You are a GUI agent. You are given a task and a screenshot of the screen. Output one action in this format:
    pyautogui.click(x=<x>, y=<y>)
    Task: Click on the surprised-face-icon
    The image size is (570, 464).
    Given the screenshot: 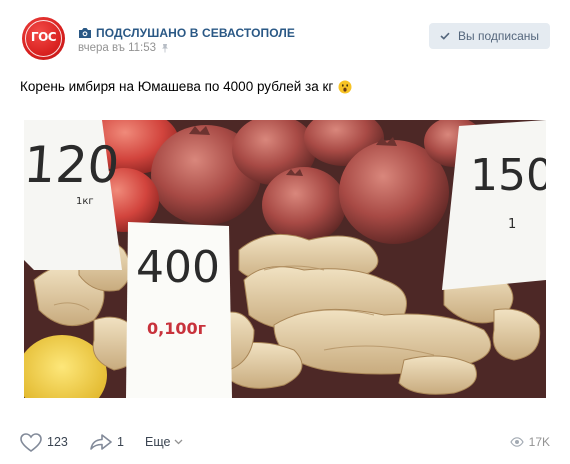 What is the action you would take?
    pyautogui.click(x=345, y=86)
    